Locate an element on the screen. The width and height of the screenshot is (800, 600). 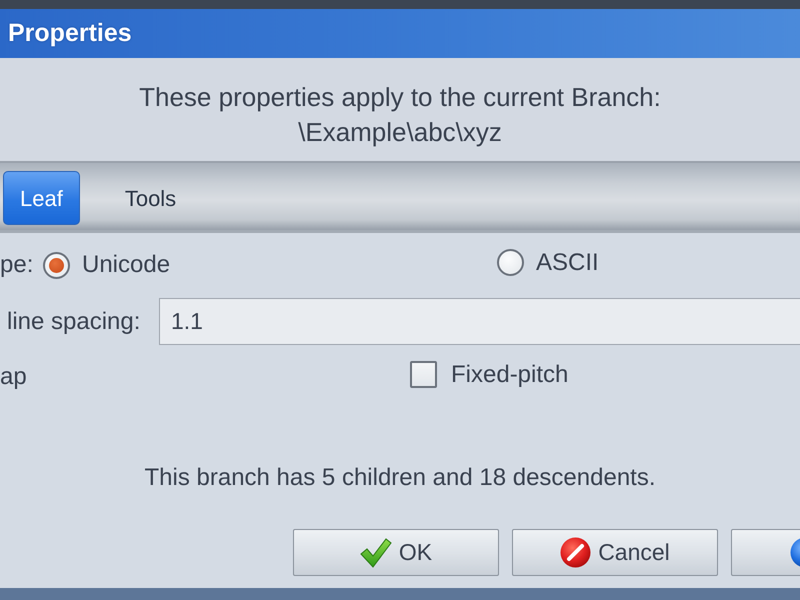
option-label: ASCII is located at coordinates (567, 262).